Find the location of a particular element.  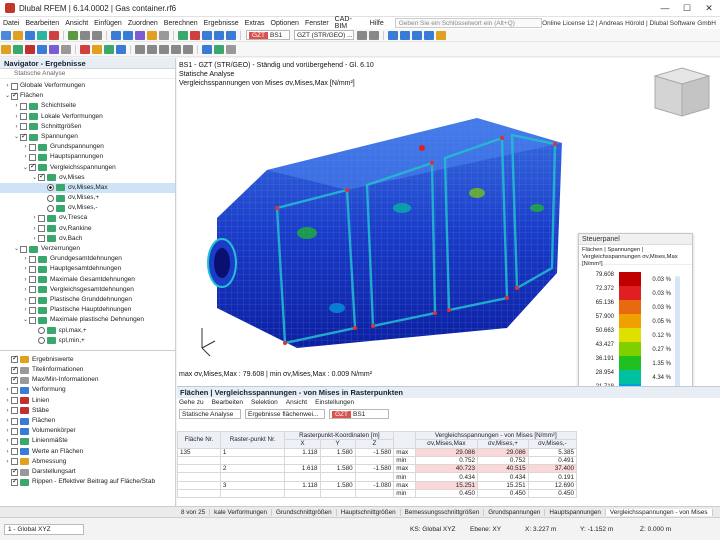

grid-icon is located at coordinates (164, 35).